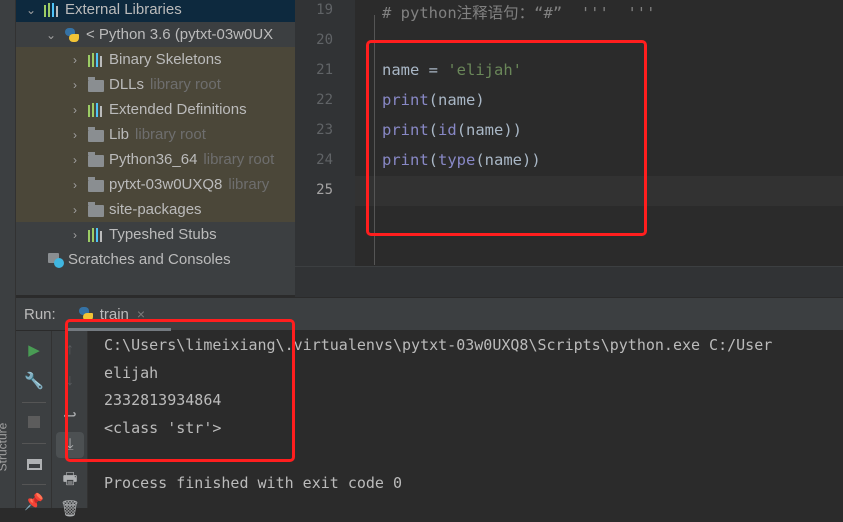 The height and width of the screenshot is (522, 843). I want to click on python-icon, so click(72, 35).